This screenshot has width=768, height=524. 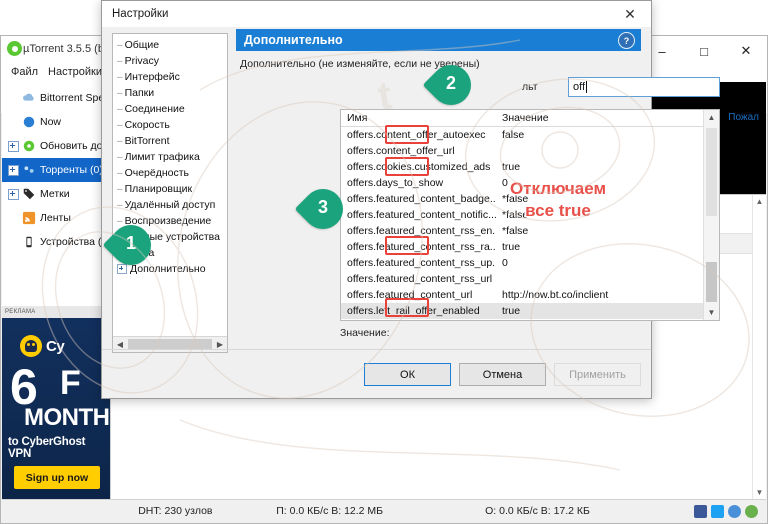 What do you see at coordinates (323, 209) in the screenshot?
I see `step-marker-3: 3` at bounding box center [323, 209].